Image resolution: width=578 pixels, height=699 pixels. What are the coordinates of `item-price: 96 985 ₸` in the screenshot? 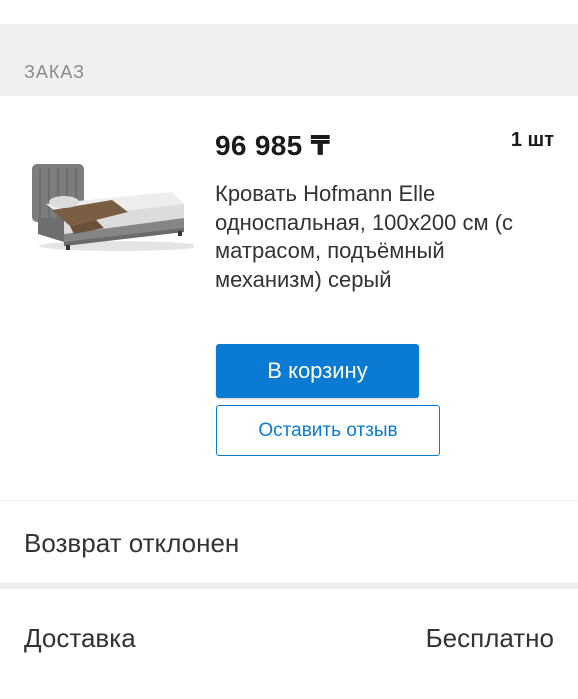 It's located at (273, 145).